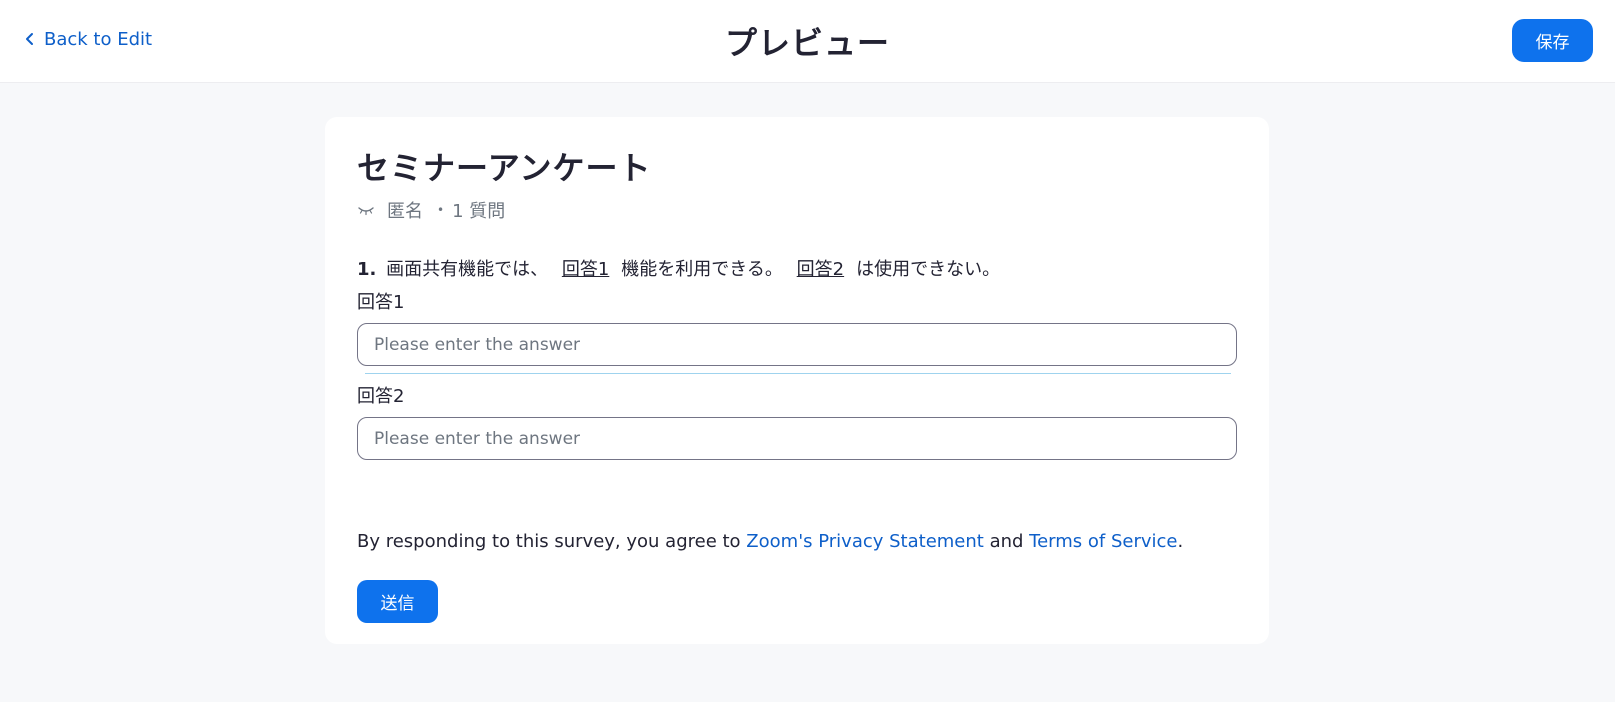  Describe the element at coordinates (797, 344) in the screenshot. I see `answer-1-input` at that location.